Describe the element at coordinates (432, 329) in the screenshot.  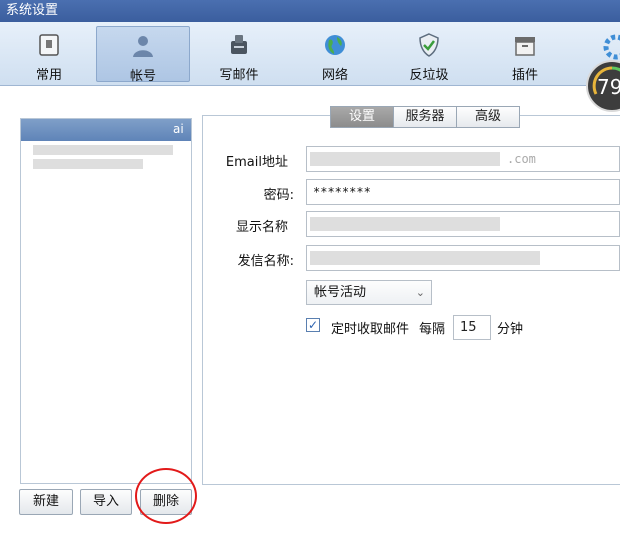
I see `every-label: 每隔` at that location.